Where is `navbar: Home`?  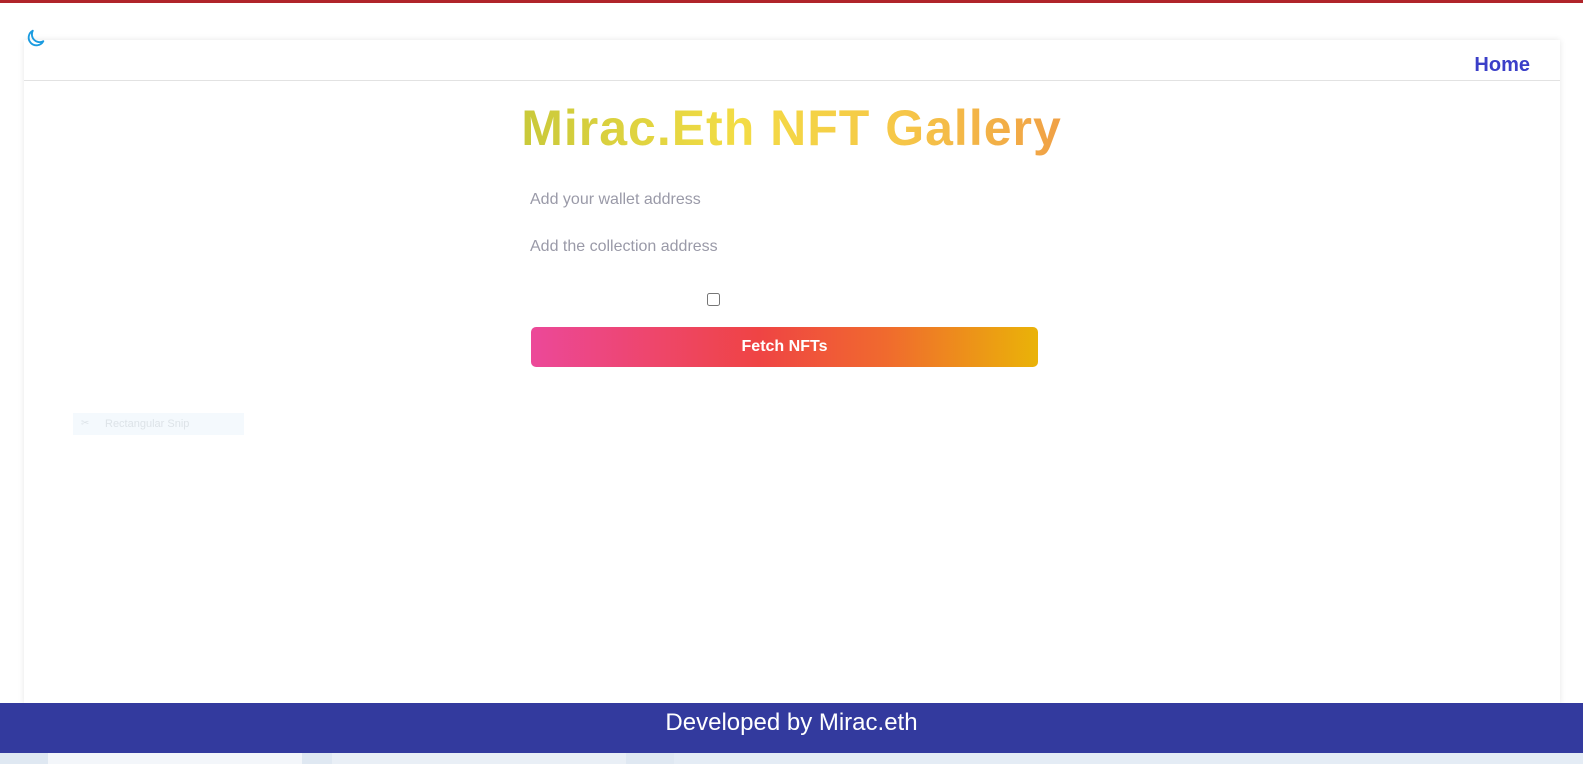
navbar: Home is located at coordinates (792, 62).